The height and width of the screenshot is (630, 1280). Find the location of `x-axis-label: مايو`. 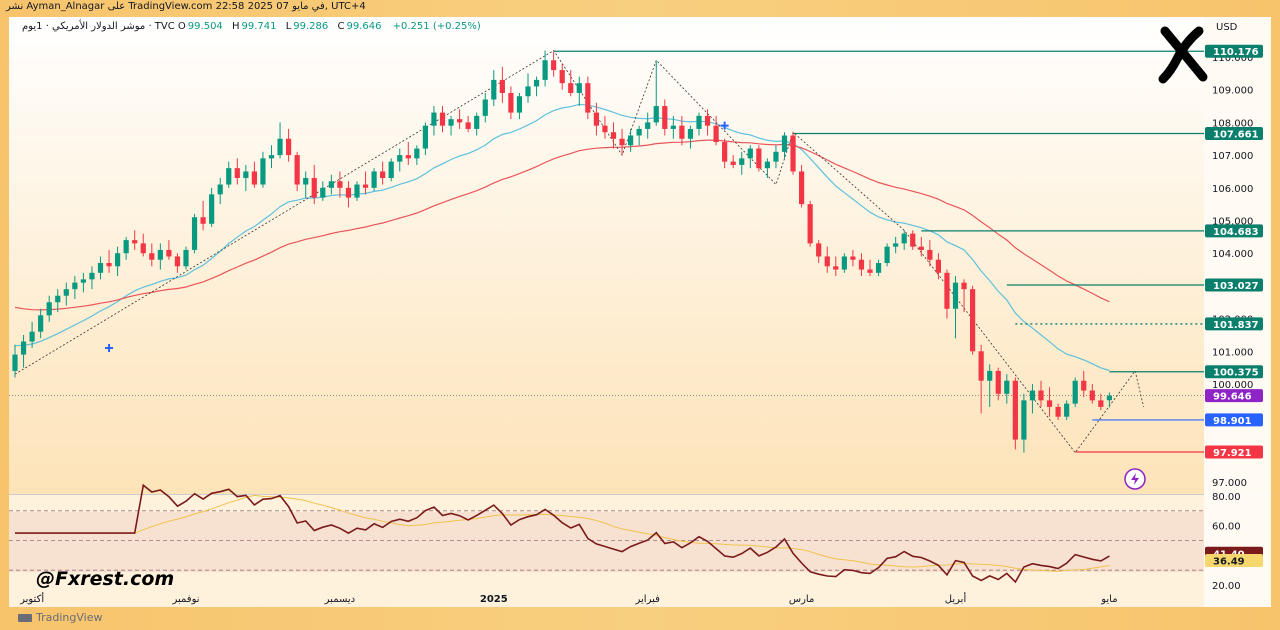

x-axis-label: مايو is located at coordinates (1108, 599).